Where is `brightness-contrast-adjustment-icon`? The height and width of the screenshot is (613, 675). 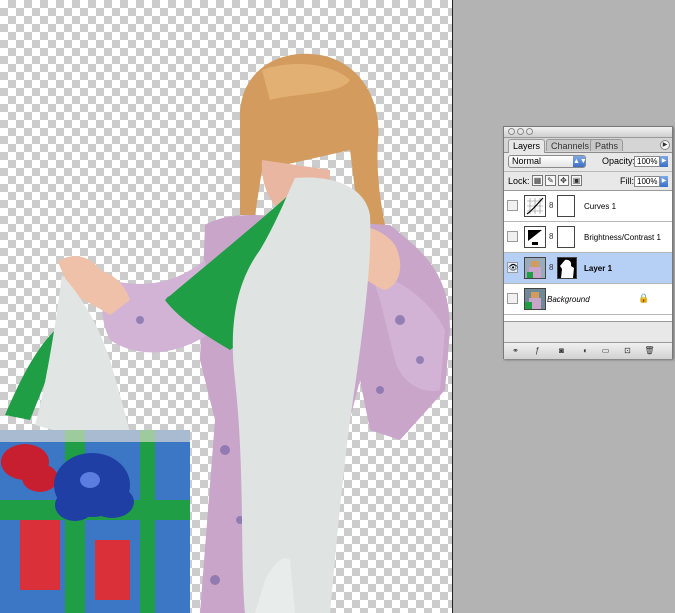
brightness-contrast-adjustment-icon is located at coordinates (535, 237).